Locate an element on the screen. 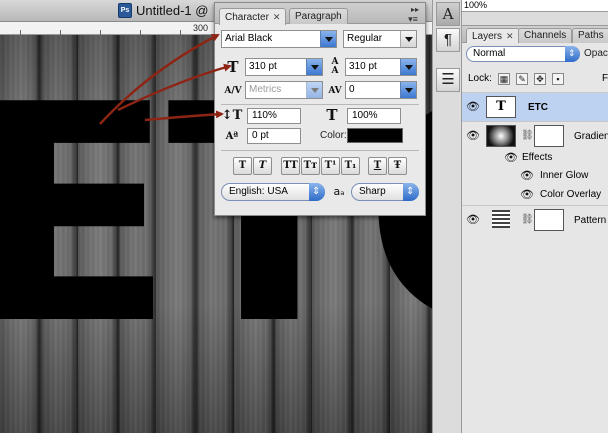 The height and width of the screenshot is (433, 608). layer-name: Pattern is located at coordinates (590, 221).